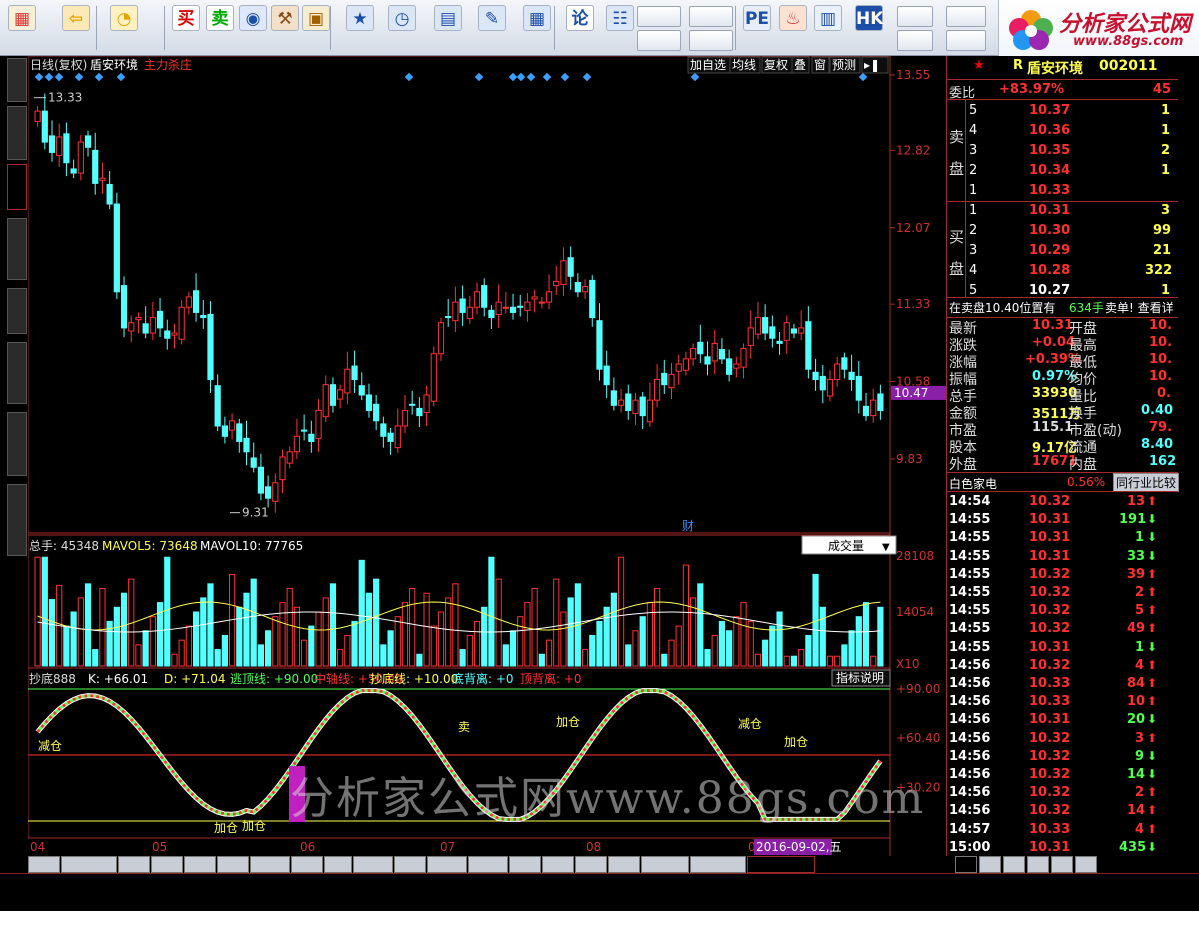 Image resolution: width=1199 pixels, height=926 pixels. Describe the element at coordinates (76, 28) in the screenshot. I see `toolbar-icon-button-1: ⇦` at that location.